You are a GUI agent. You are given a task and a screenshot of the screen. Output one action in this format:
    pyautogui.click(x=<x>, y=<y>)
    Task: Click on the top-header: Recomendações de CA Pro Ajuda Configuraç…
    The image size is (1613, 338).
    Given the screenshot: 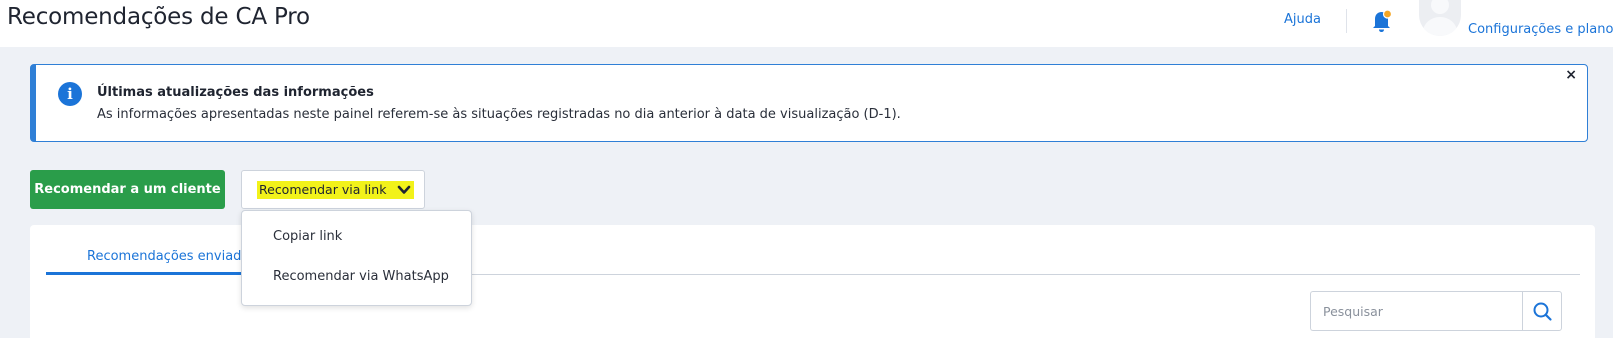 What is the action you would take?
    pyautogui.click(x=806, y=23)
    